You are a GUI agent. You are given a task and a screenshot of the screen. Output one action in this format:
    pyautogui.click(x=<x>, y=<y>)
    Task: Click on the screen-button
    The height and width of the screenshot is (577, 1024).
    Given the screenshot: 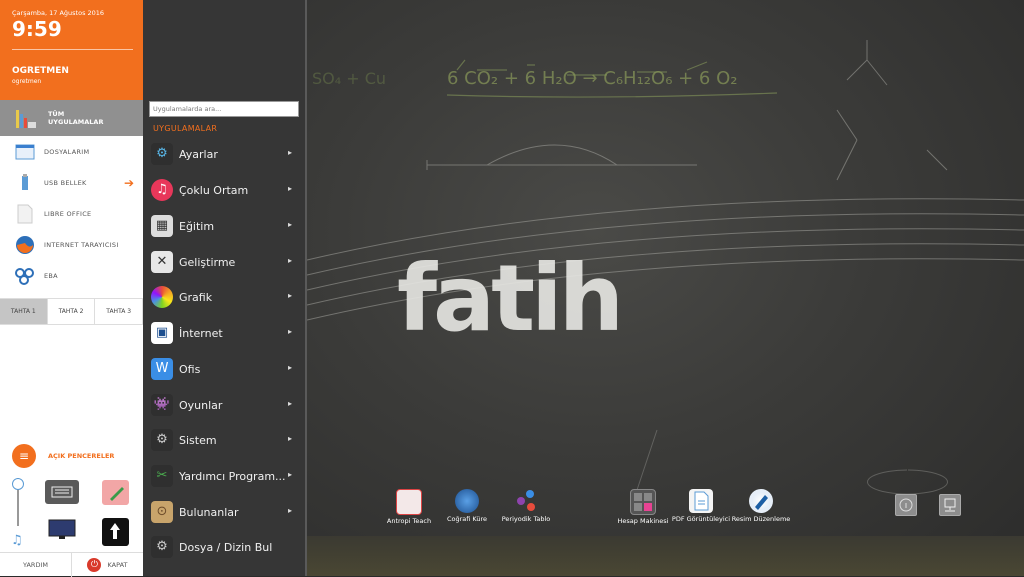 What is the action you would take?
    pyautogui.click(x=62, y=530)
    